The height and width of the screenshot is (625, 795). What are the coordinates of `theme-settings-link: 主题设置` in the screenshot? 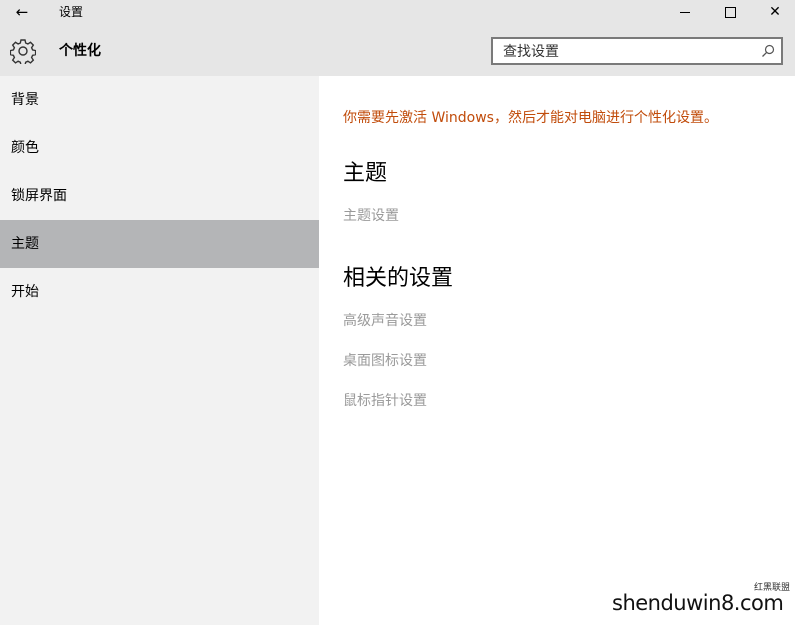 It's located at (371, 216).